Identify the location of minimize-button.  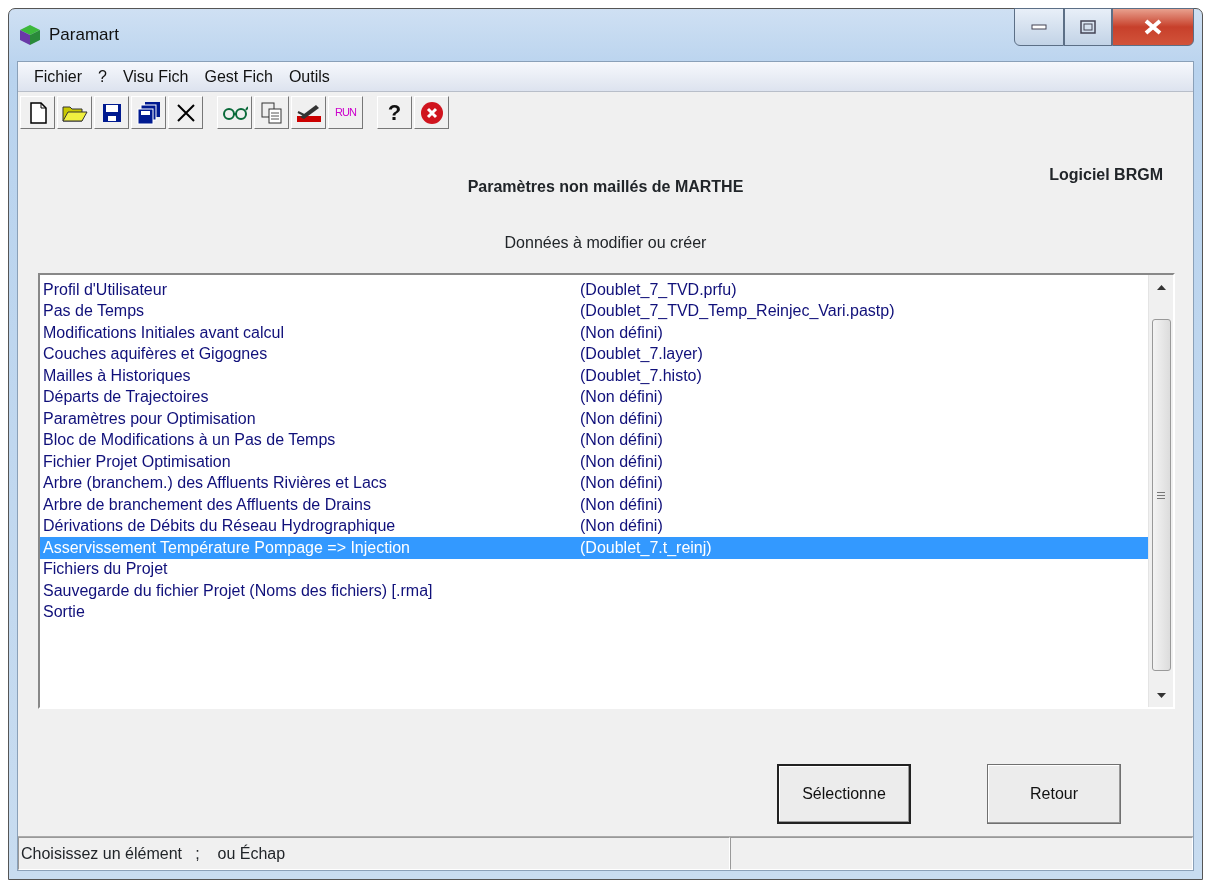
(1039, 27).